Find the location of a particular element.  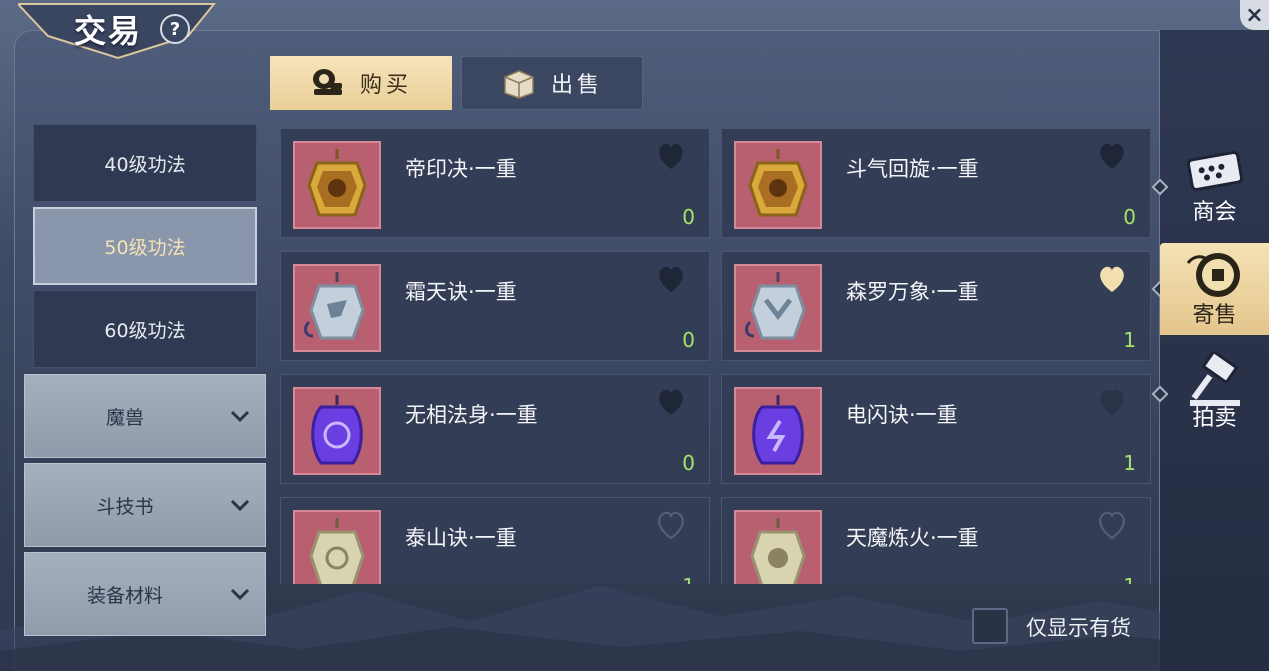

tab-buy-label: 购买 is located at coordinates (385, 85).